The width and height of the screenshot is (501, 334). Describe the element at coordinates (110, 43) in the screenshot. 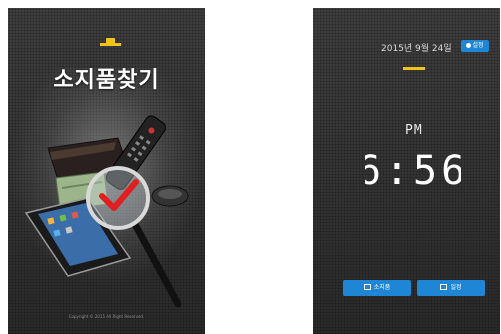

I see `hanger-icon` at that location.